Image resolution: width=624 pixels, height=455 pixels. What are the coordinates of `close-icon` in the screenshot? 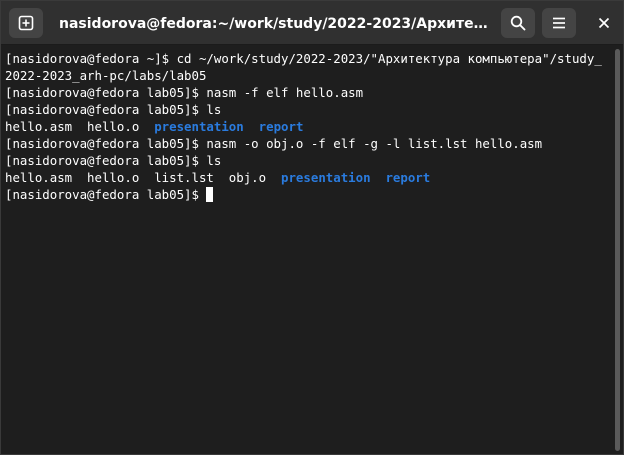 It's located at (604, 23).